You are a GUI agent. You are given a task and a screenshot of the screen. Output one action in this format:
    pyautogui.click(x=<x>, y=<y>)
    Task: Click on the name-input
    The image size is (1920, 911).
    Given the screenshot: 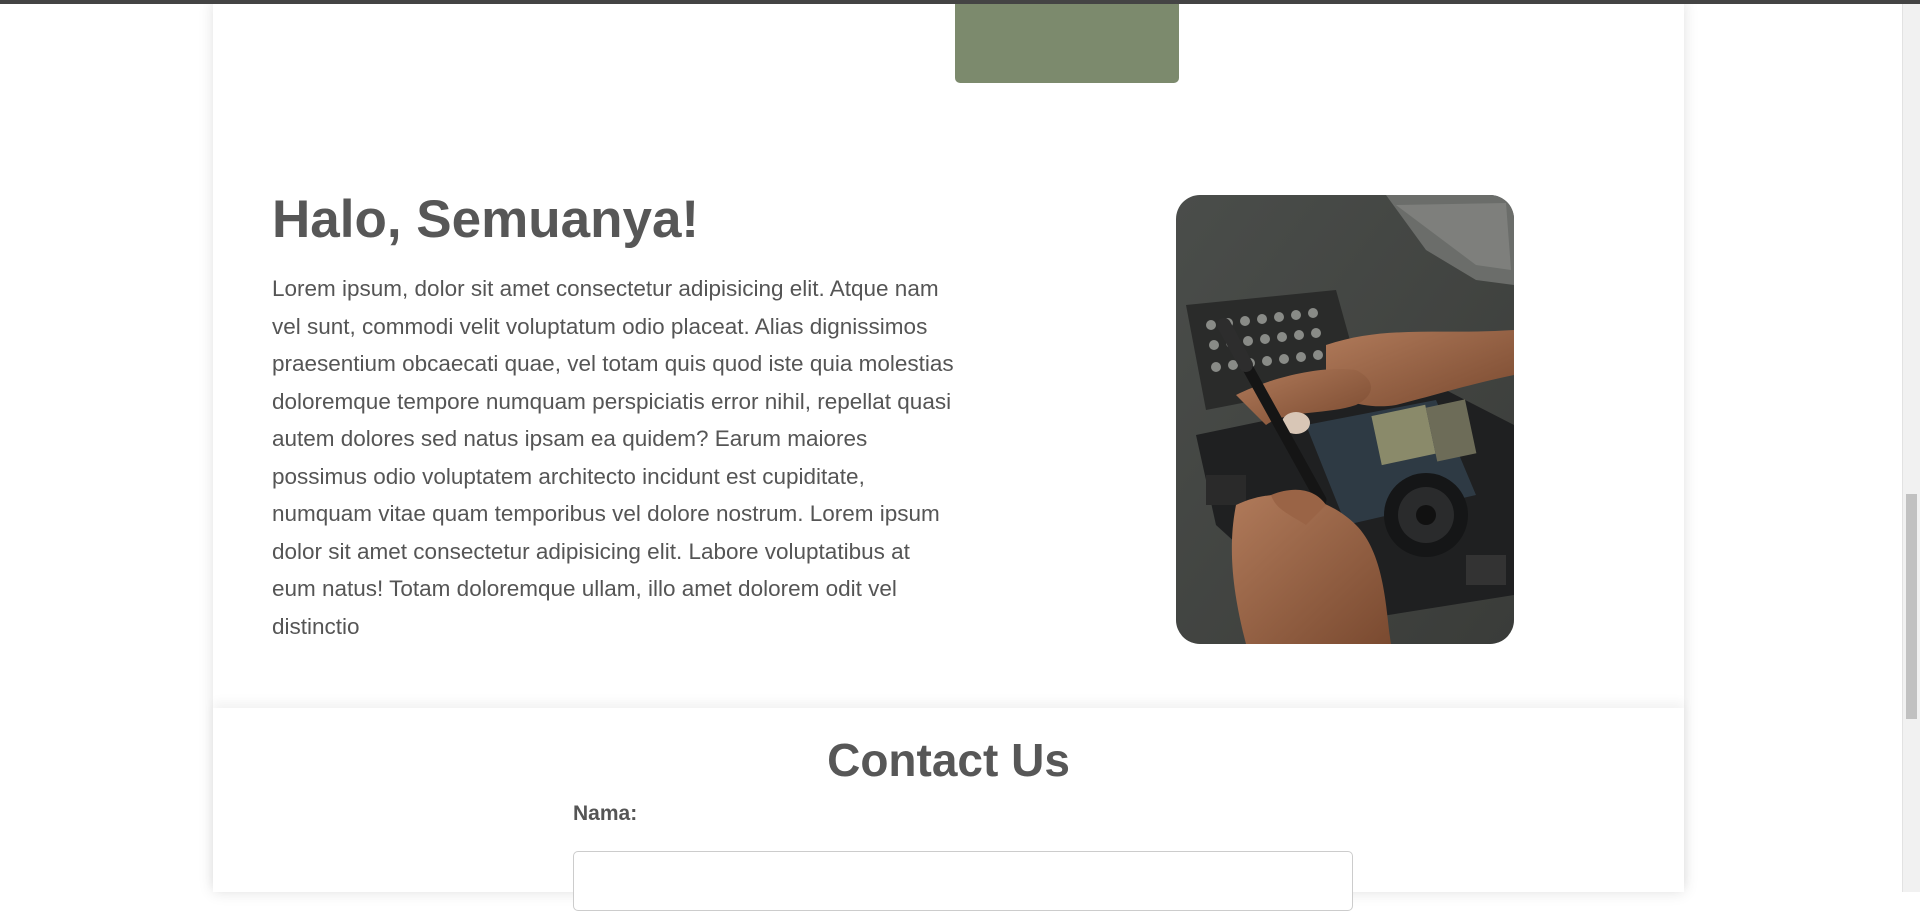 What is the action you would take?
    pyautogui.click(x=963, y=881)
    